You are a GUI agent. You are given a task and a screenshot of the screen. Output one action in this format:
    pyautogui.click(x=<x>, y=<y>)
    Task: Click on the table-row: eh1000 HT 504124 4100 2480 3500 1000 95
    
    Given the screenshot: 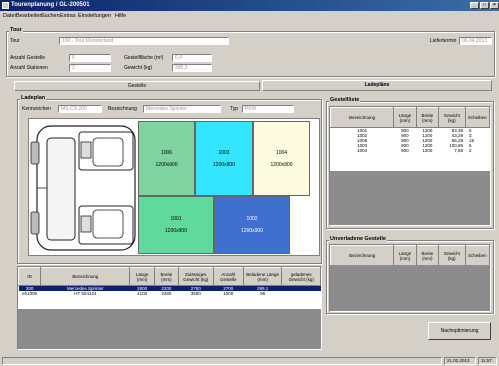 What is the action you would take?
    pyautogui.click(x=170, y=293)
    